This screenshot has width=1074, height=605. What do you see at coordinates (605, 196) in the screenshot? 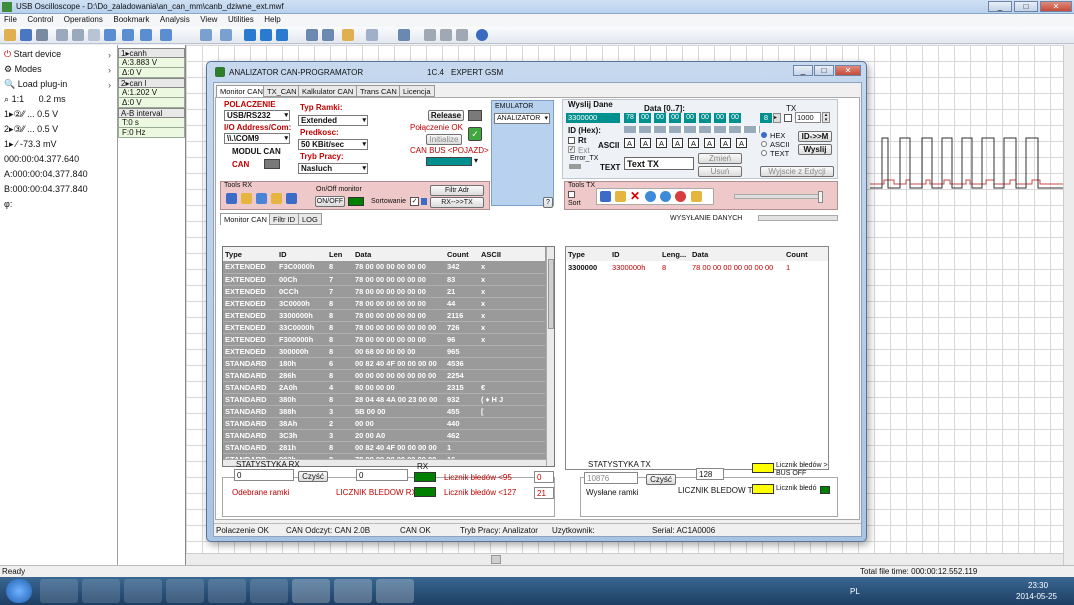
I see `save-tx-icon` at bounding box center [605, 196].